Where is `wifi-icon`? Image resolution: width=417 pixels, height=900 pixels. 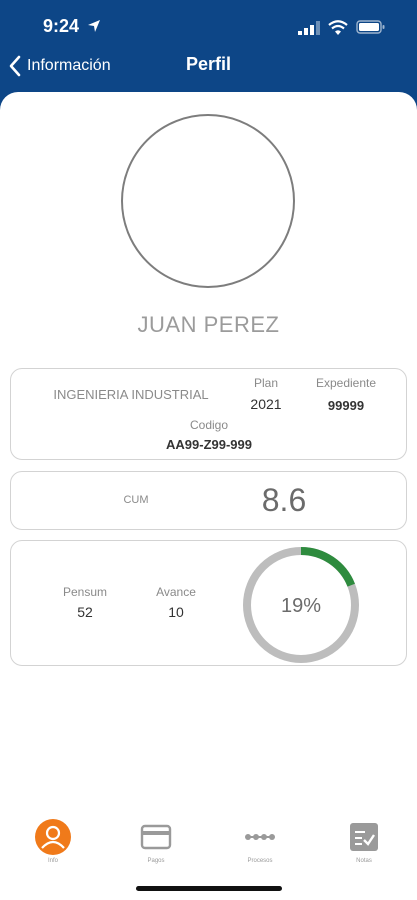
wifi-icon is located at coordinates (338, 27).